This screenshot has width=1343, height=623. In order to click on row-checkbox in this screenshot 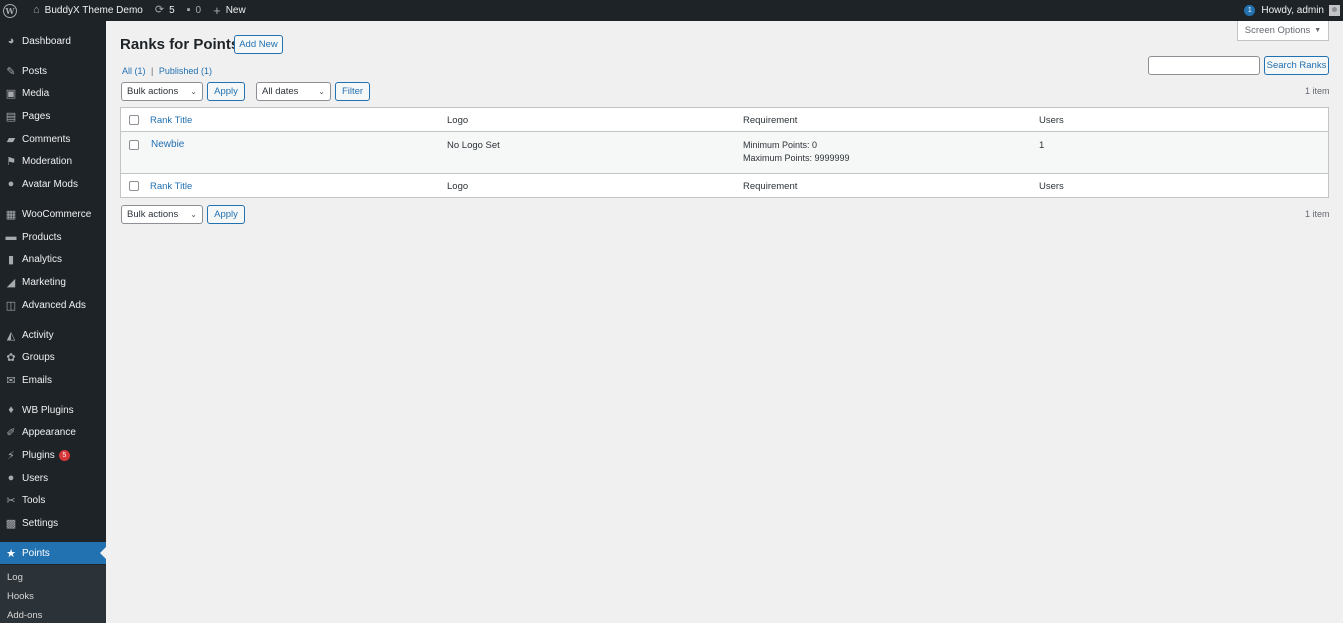, I will do `click(134, 145)`.